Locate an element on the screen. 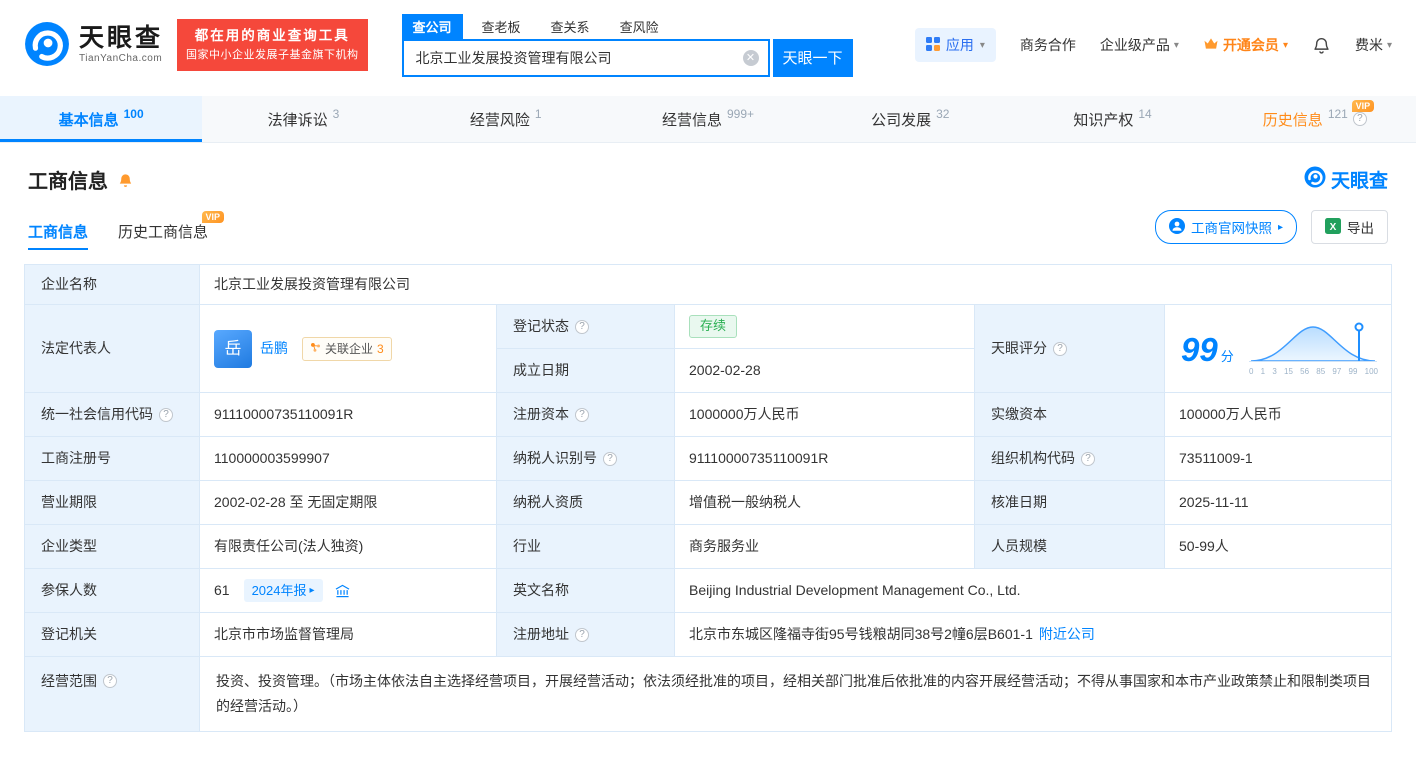 The image size is (1416, 762). tab-company-development: 公司发展 32 is located at coordinates (910, 119).